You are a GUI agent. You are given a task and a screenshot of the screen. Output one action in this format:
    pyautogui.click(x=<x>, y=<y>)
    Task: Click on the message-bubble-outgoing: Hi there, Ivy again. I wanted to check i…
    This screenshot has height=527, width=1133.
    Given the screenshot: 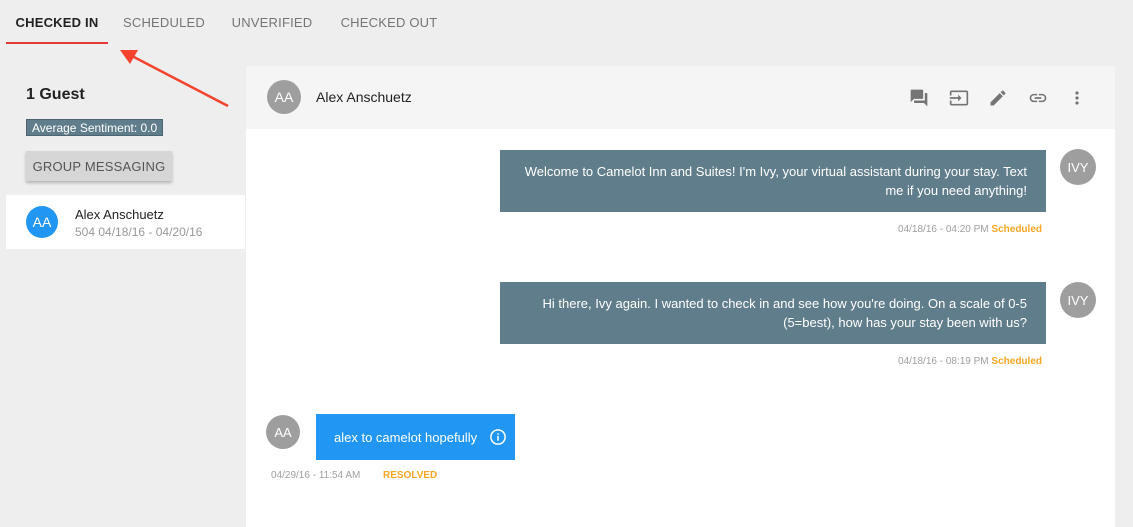 What is the action you would take?
    pyautogui.click(x=773, y=313)
    